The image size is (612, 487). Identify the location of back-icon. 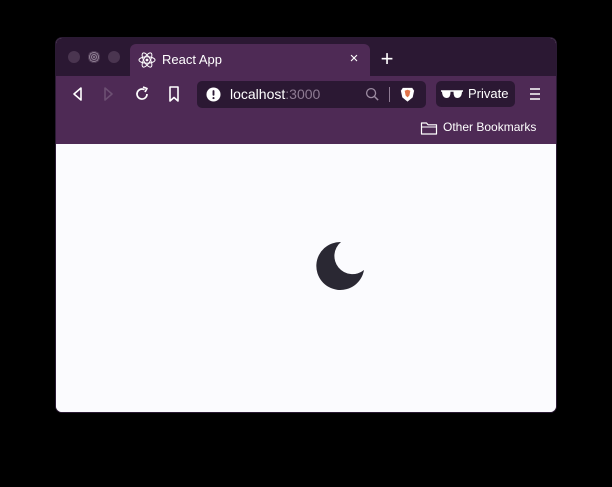
(78, 94).